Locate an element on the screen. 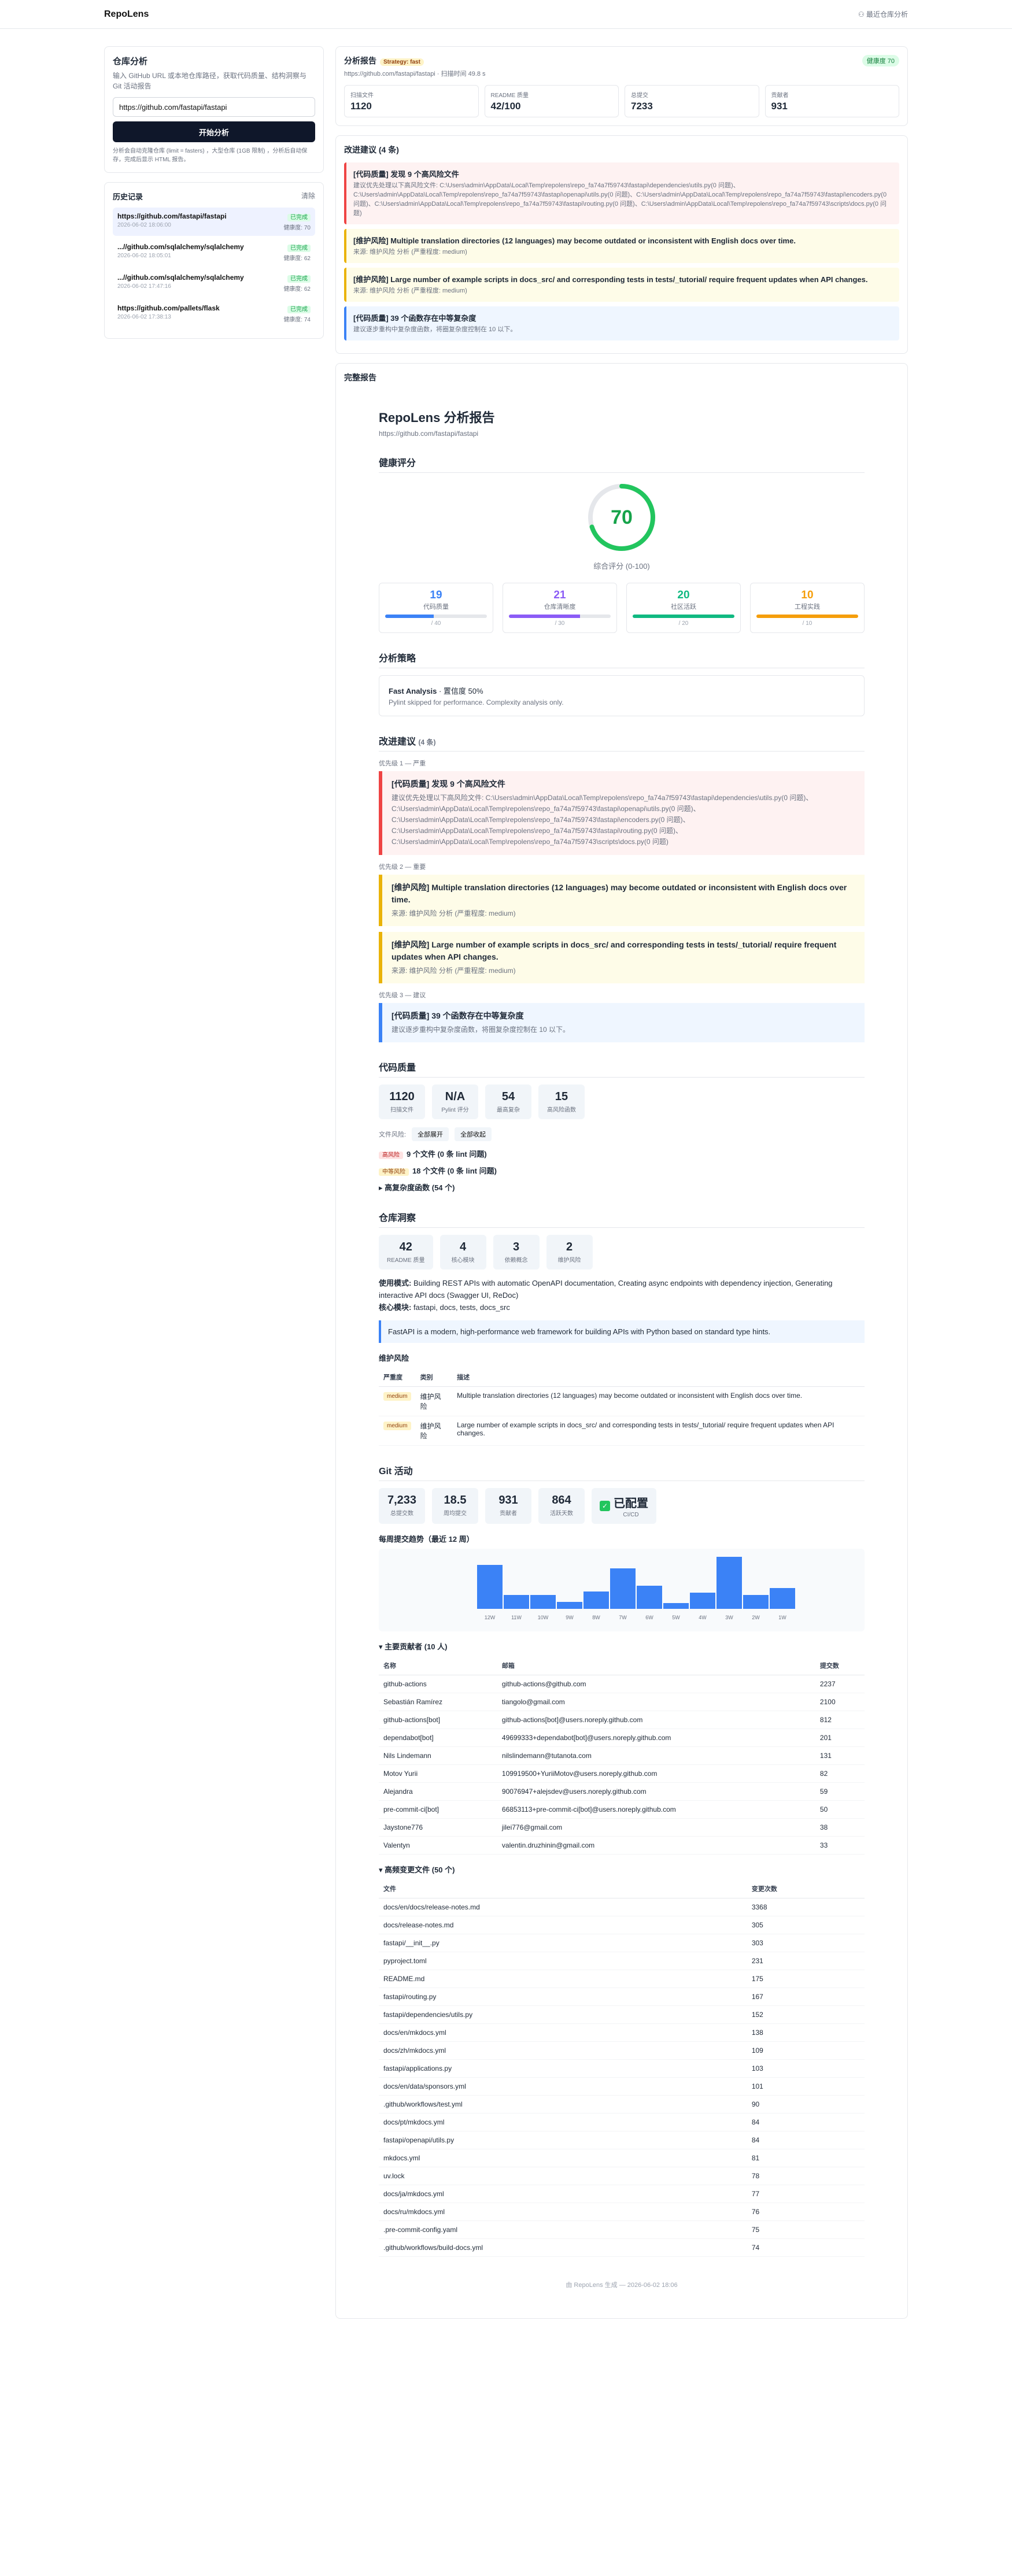  analyze-title: 仓库分析 is located at coordinates (130, 61).